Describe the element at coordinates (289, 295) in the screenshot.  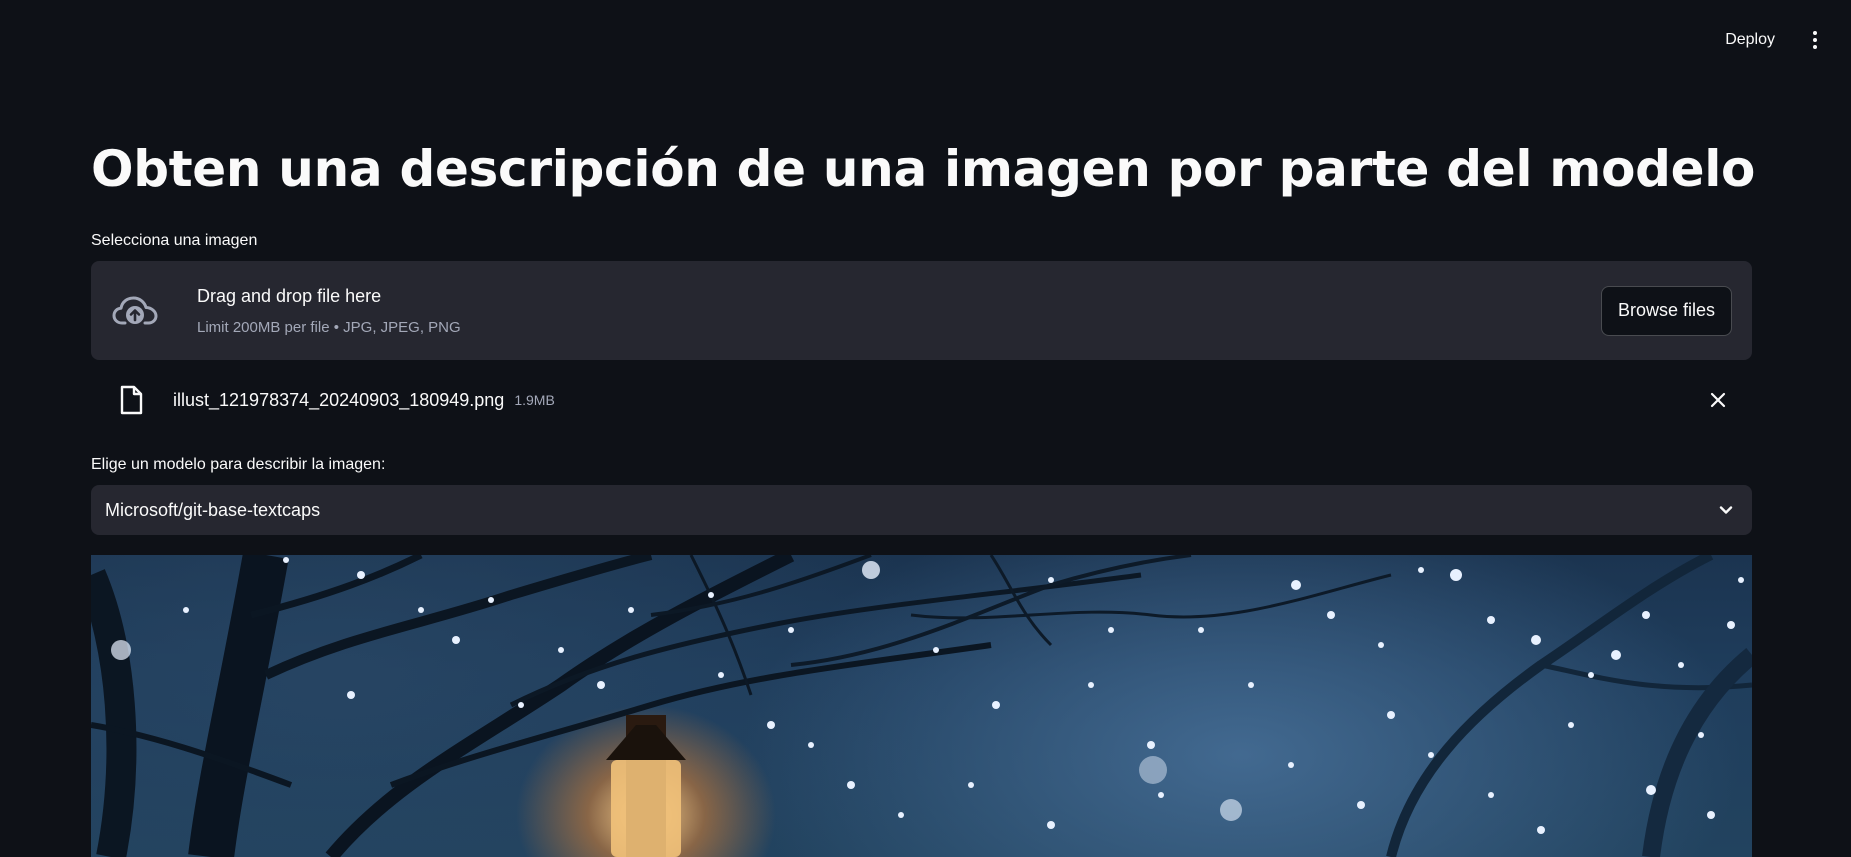
I see `dropzone-title: Drag and drop file here` at that location.